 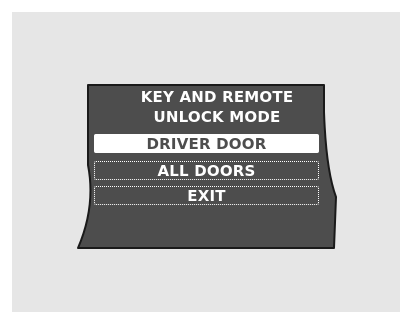 What do you see at coordinates (217, 117) in the screenshot?
I see `menu-title-line-2: UNLOCK MODE` at bounding box center [217, 117].